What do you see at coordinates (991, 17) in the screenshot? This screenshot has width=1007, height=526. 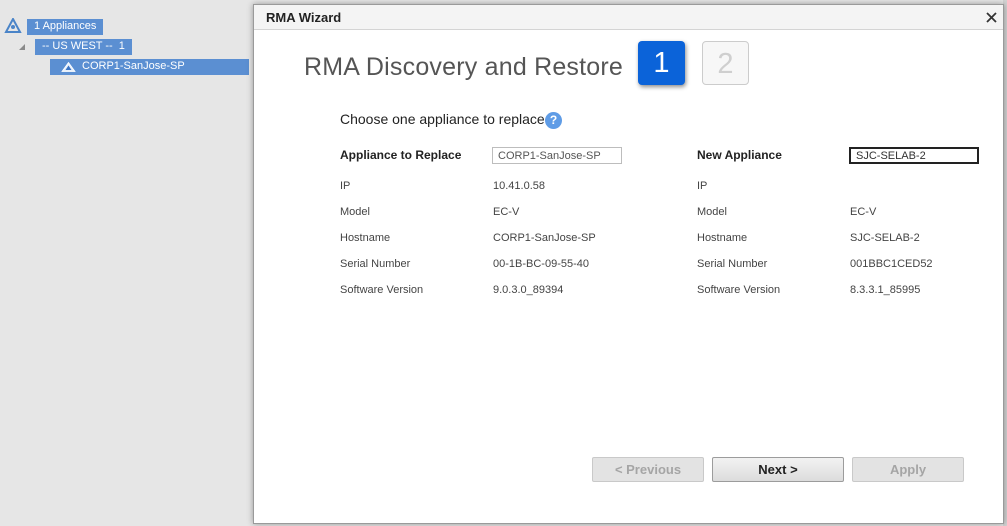 I see `close-icon` at bounding box center [991, 17].